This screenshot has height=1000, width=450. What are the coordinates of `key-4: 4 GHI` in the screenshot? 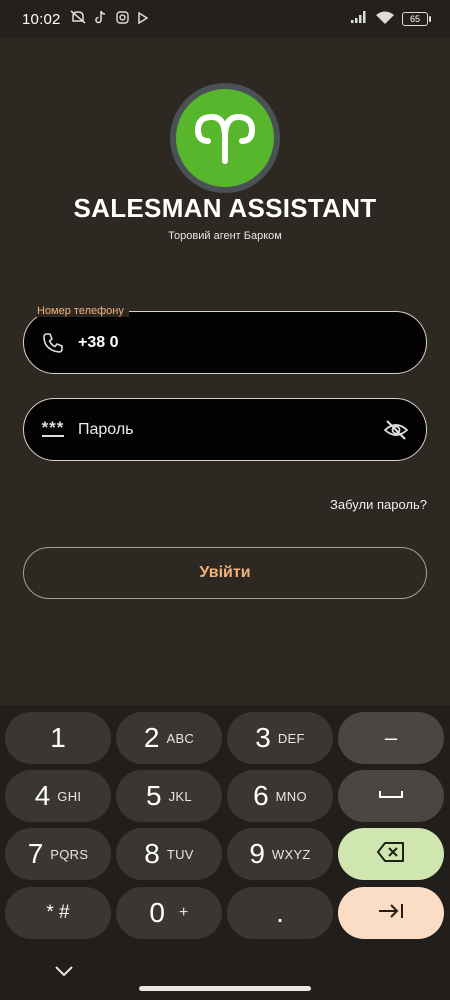 It's located at (58, 796).